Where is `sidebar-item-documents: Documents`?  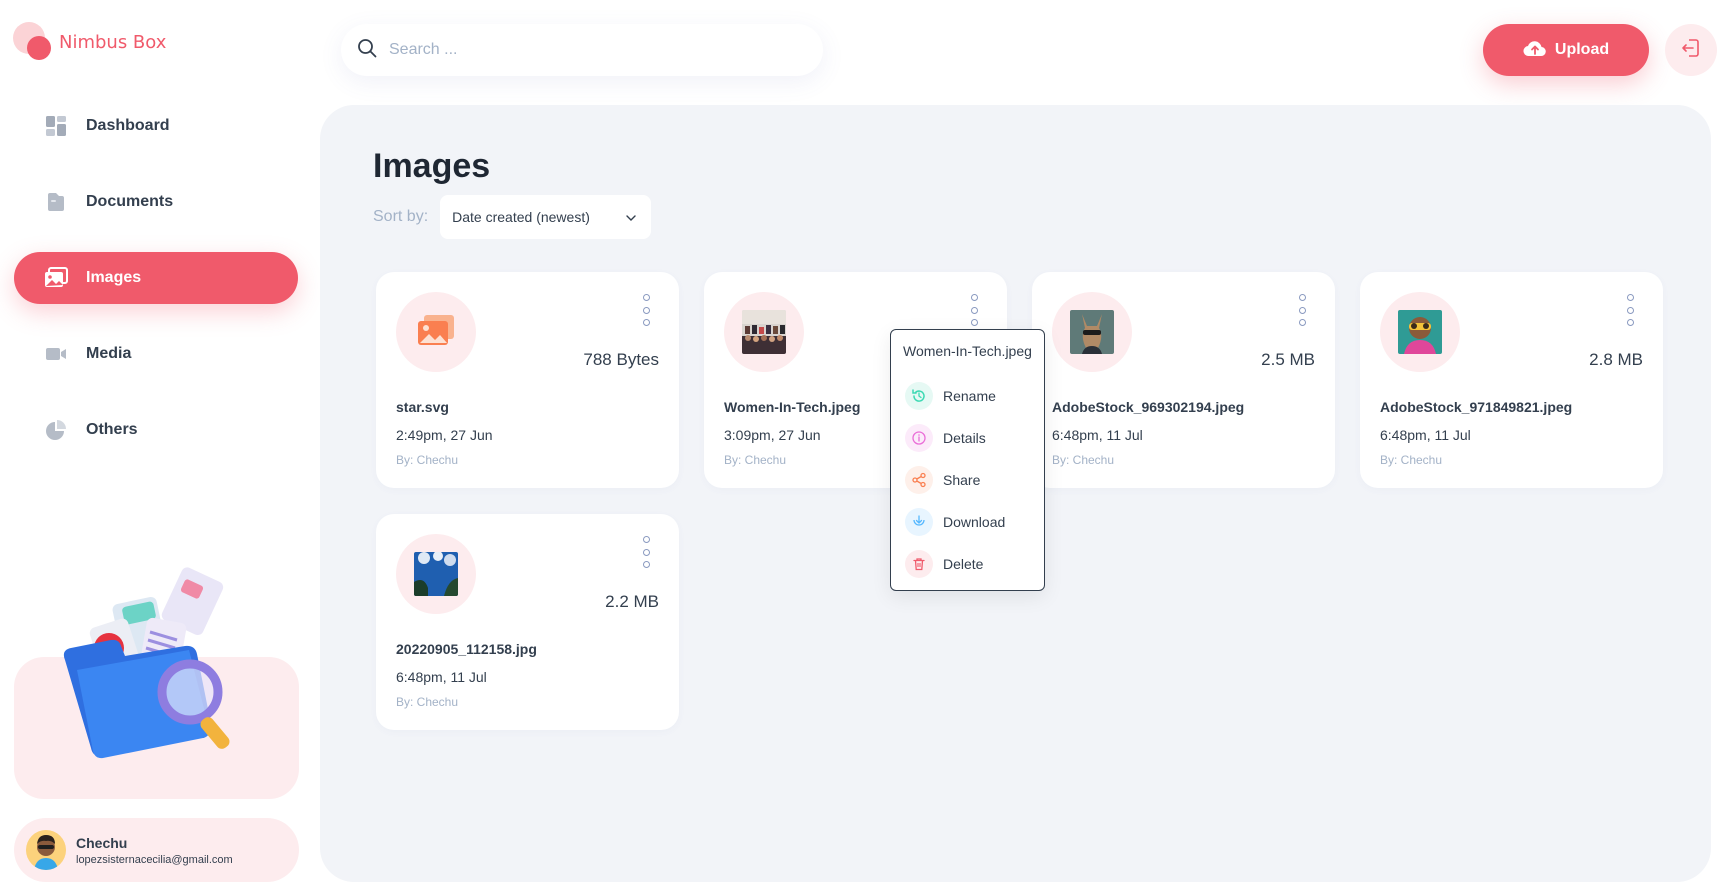 sidebar-item-documents: Documents is located at coordinates (156, 202).